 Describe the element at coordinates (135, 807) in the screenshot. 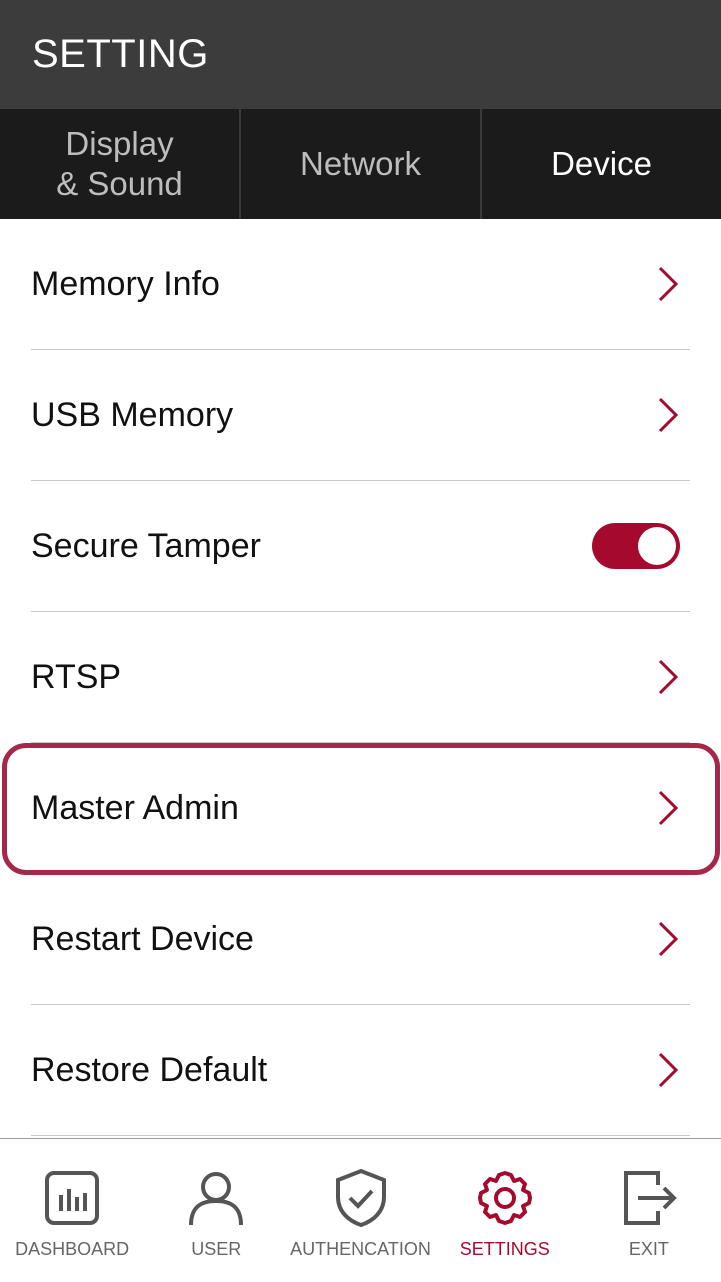

I see `row-label: Master Admin` at that location.